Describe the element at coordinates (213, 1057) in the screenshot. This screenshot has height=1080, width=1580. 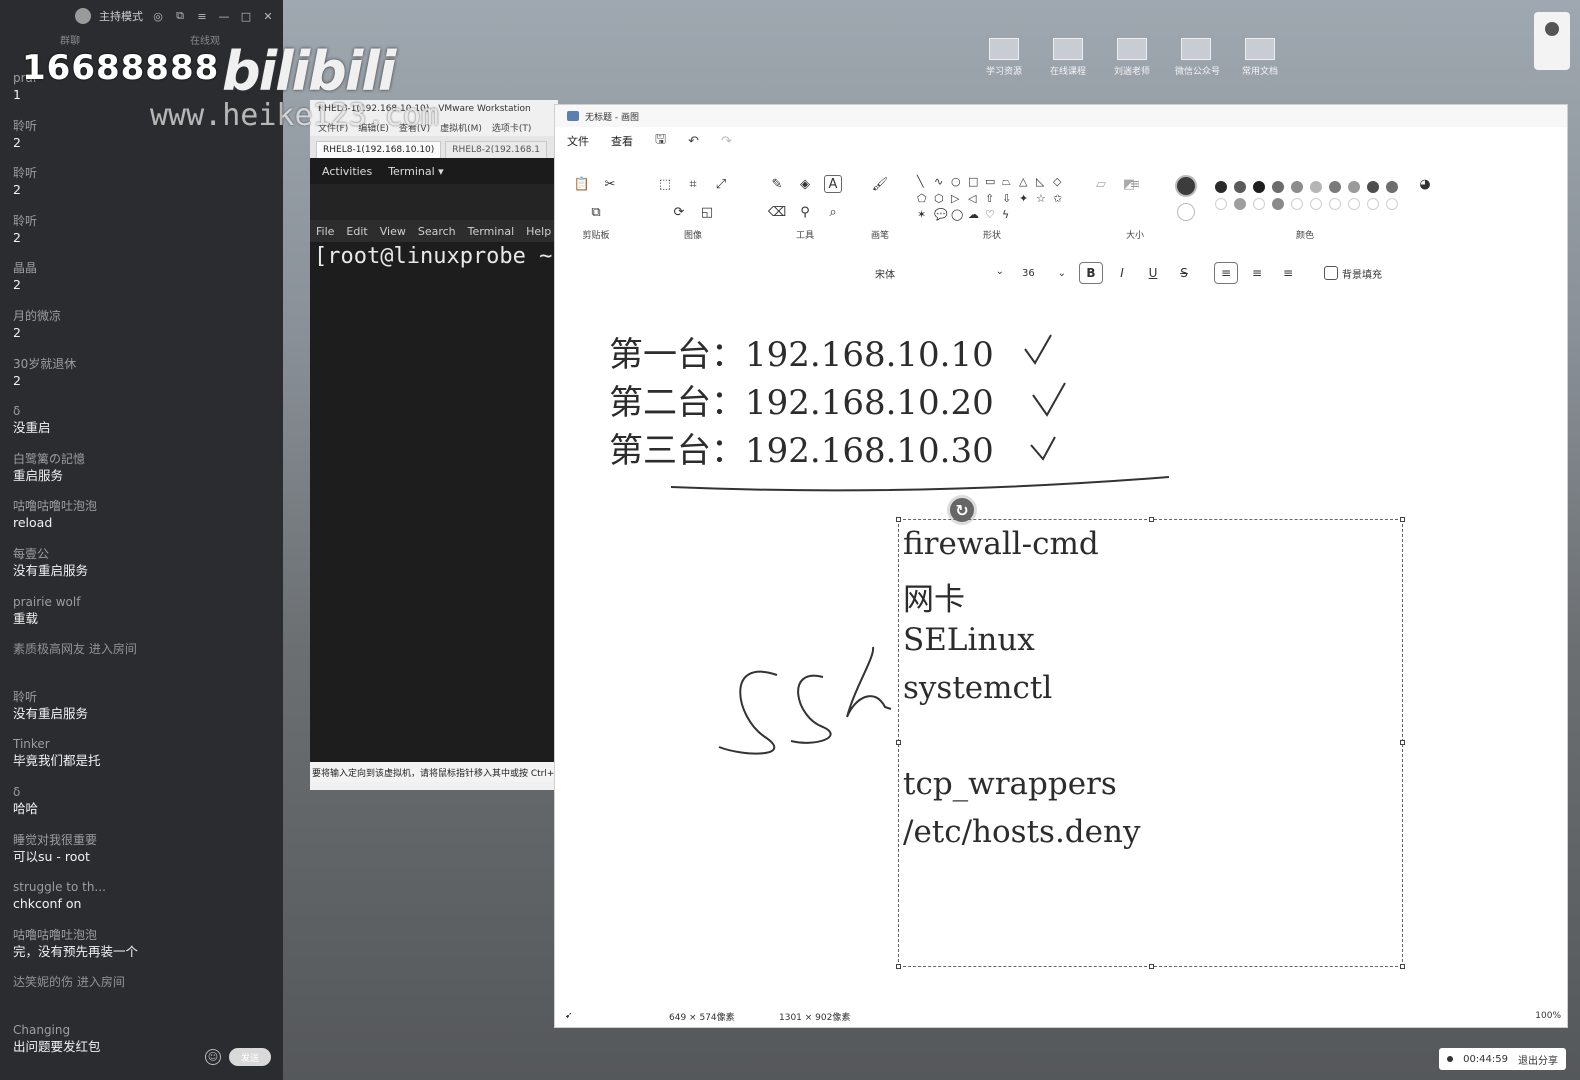
I see `emoji-icon: ☺` at that location.